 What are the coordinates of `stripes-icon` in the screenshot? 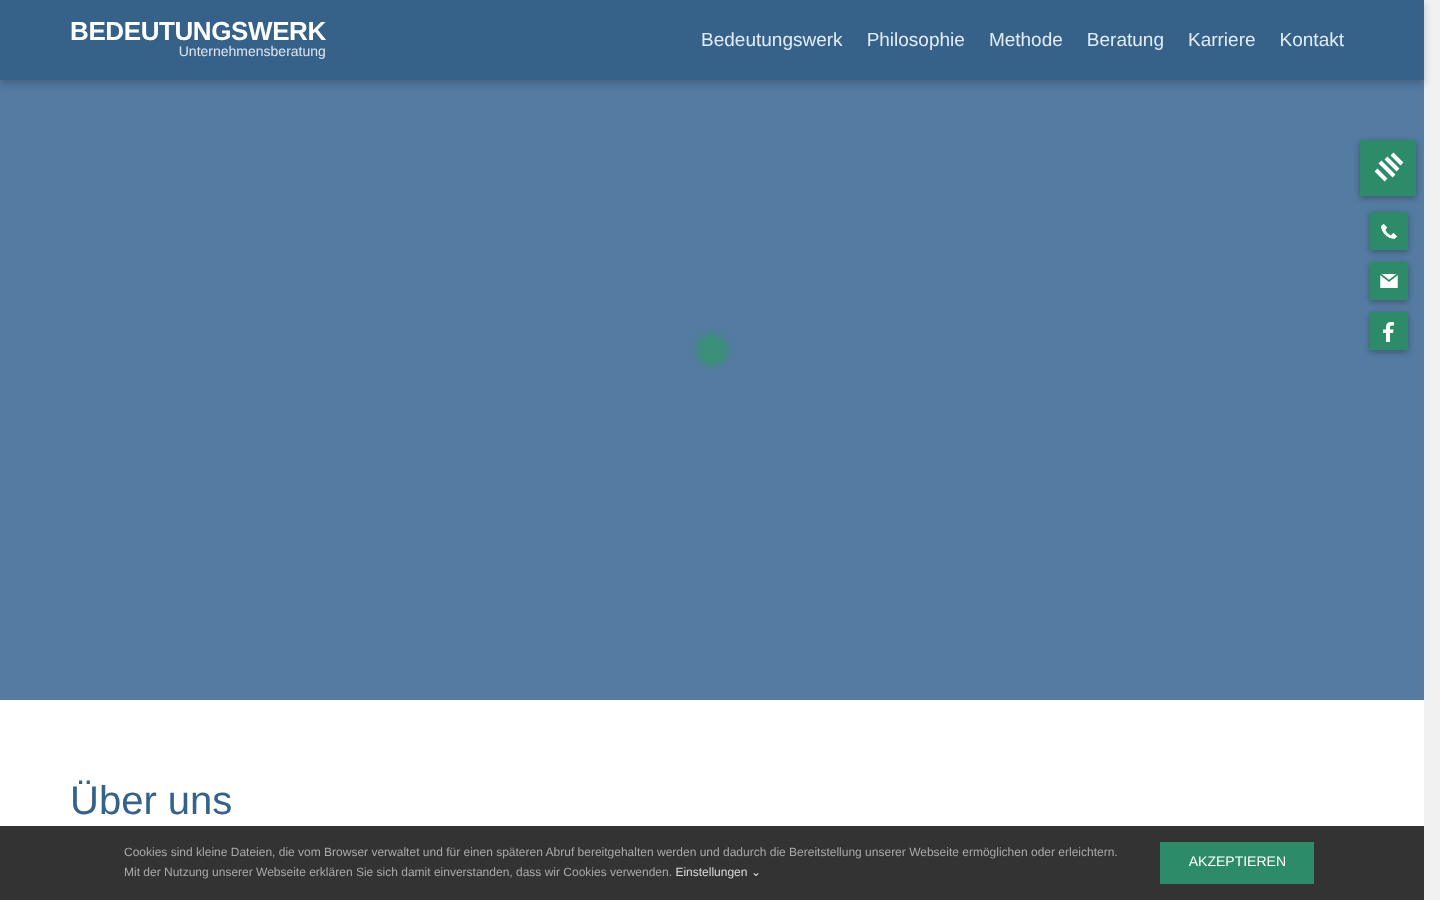 It's located at (1388, 168).